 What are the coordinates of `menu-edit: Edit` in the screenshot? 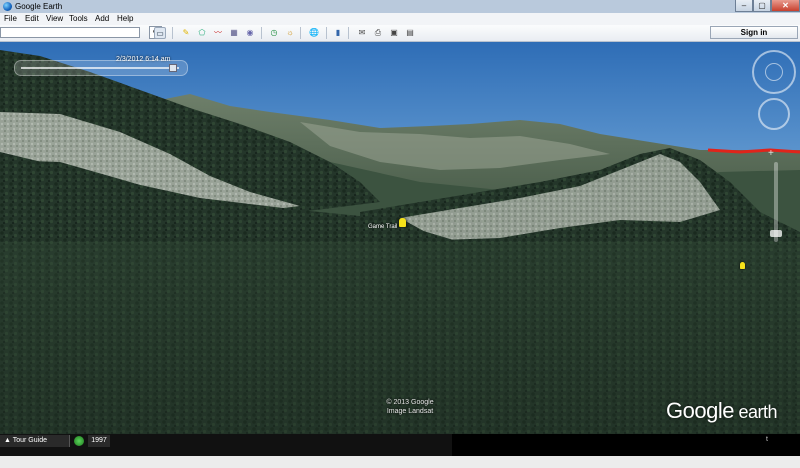 It's located at (32, 19).